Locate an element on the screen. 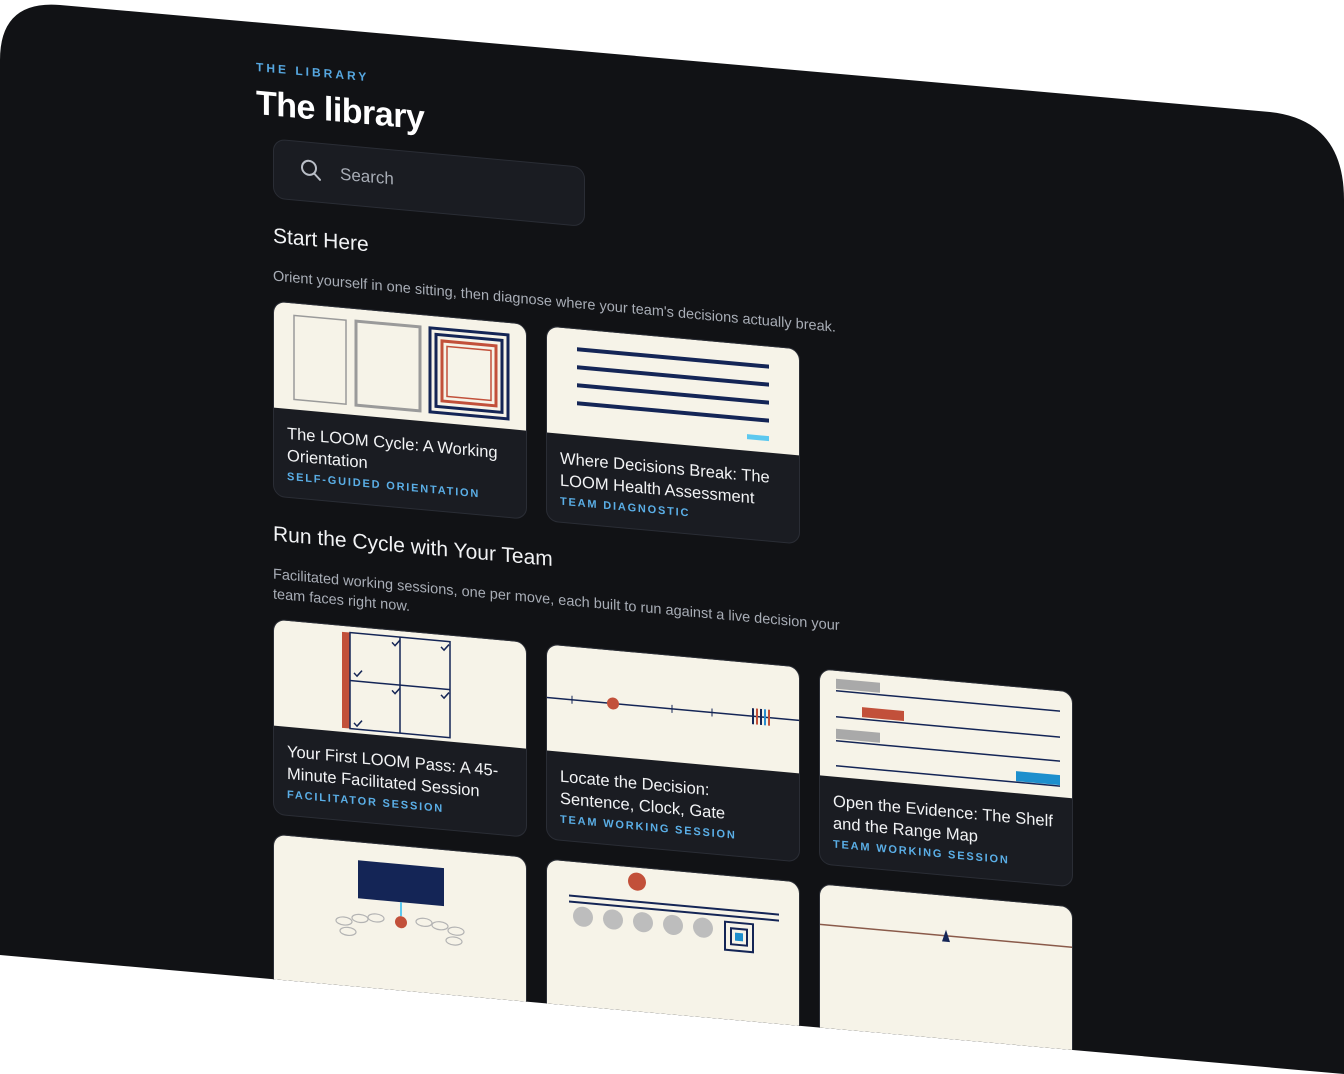 Image resolution: width=1344 pixels, height=1074 pixels. card-thumbnail-bell is located at coordinates (946, 975).